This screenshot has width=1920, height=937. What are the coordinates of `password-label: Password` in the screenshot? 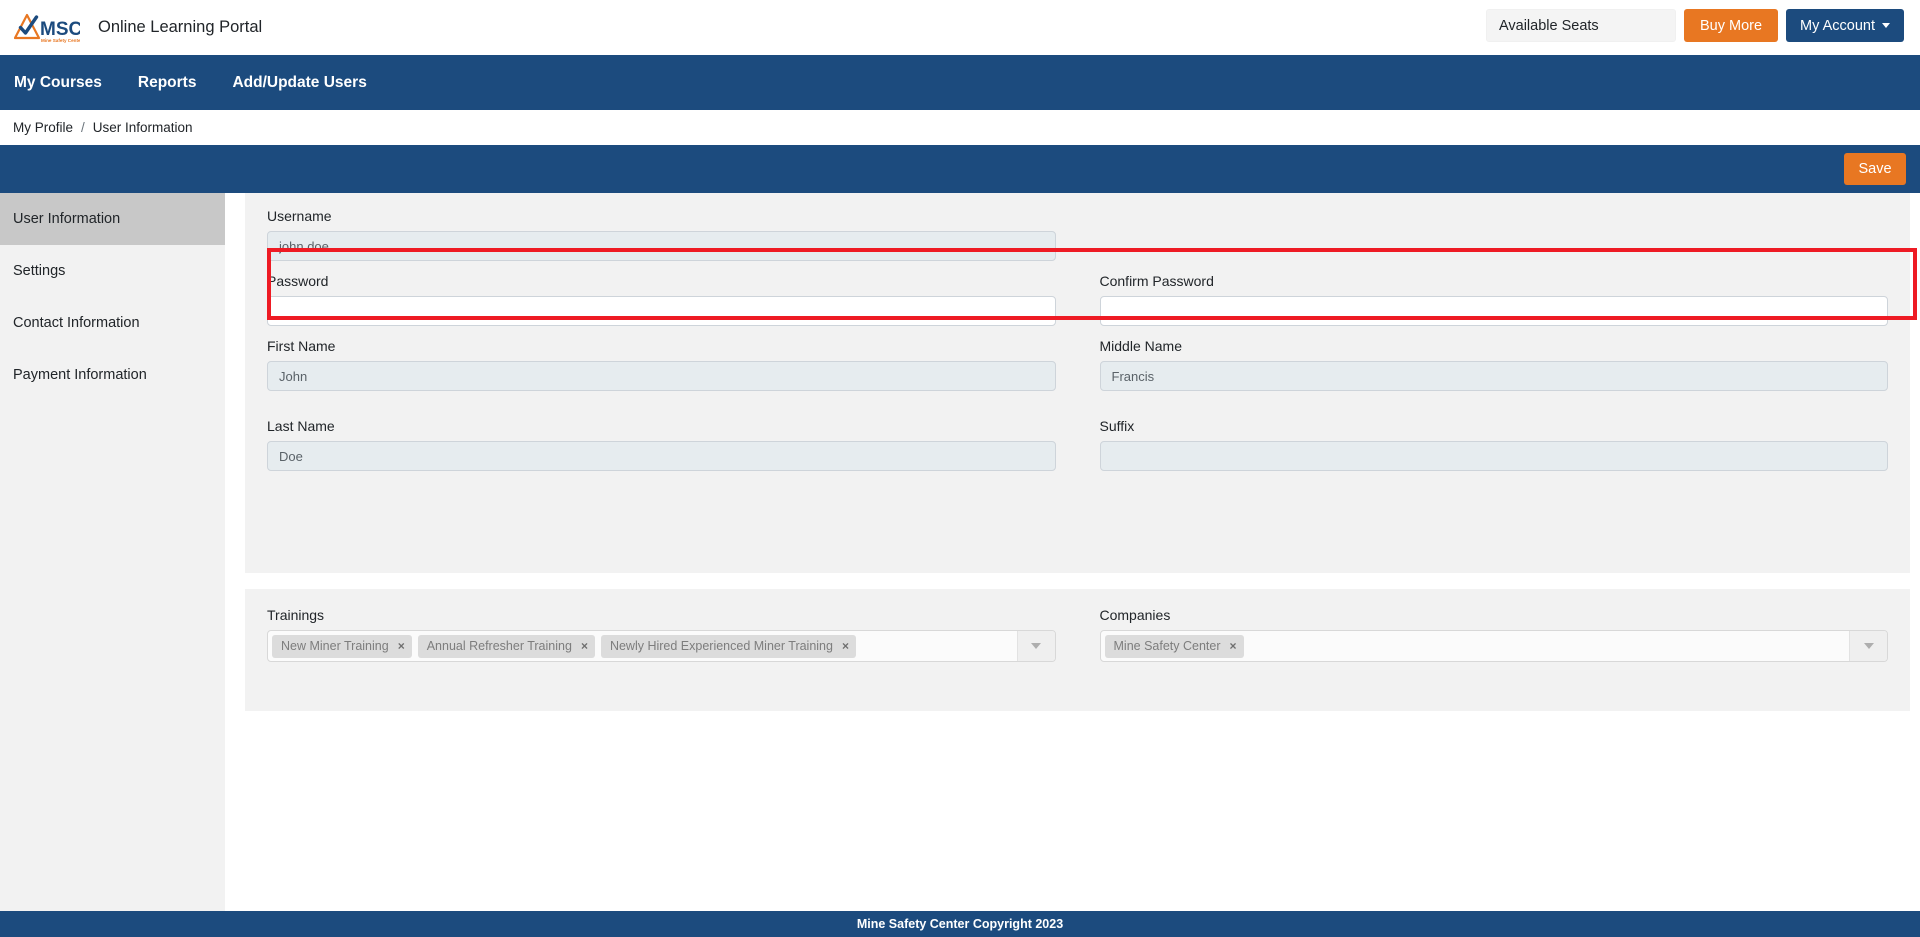 It's located at (298, 281).